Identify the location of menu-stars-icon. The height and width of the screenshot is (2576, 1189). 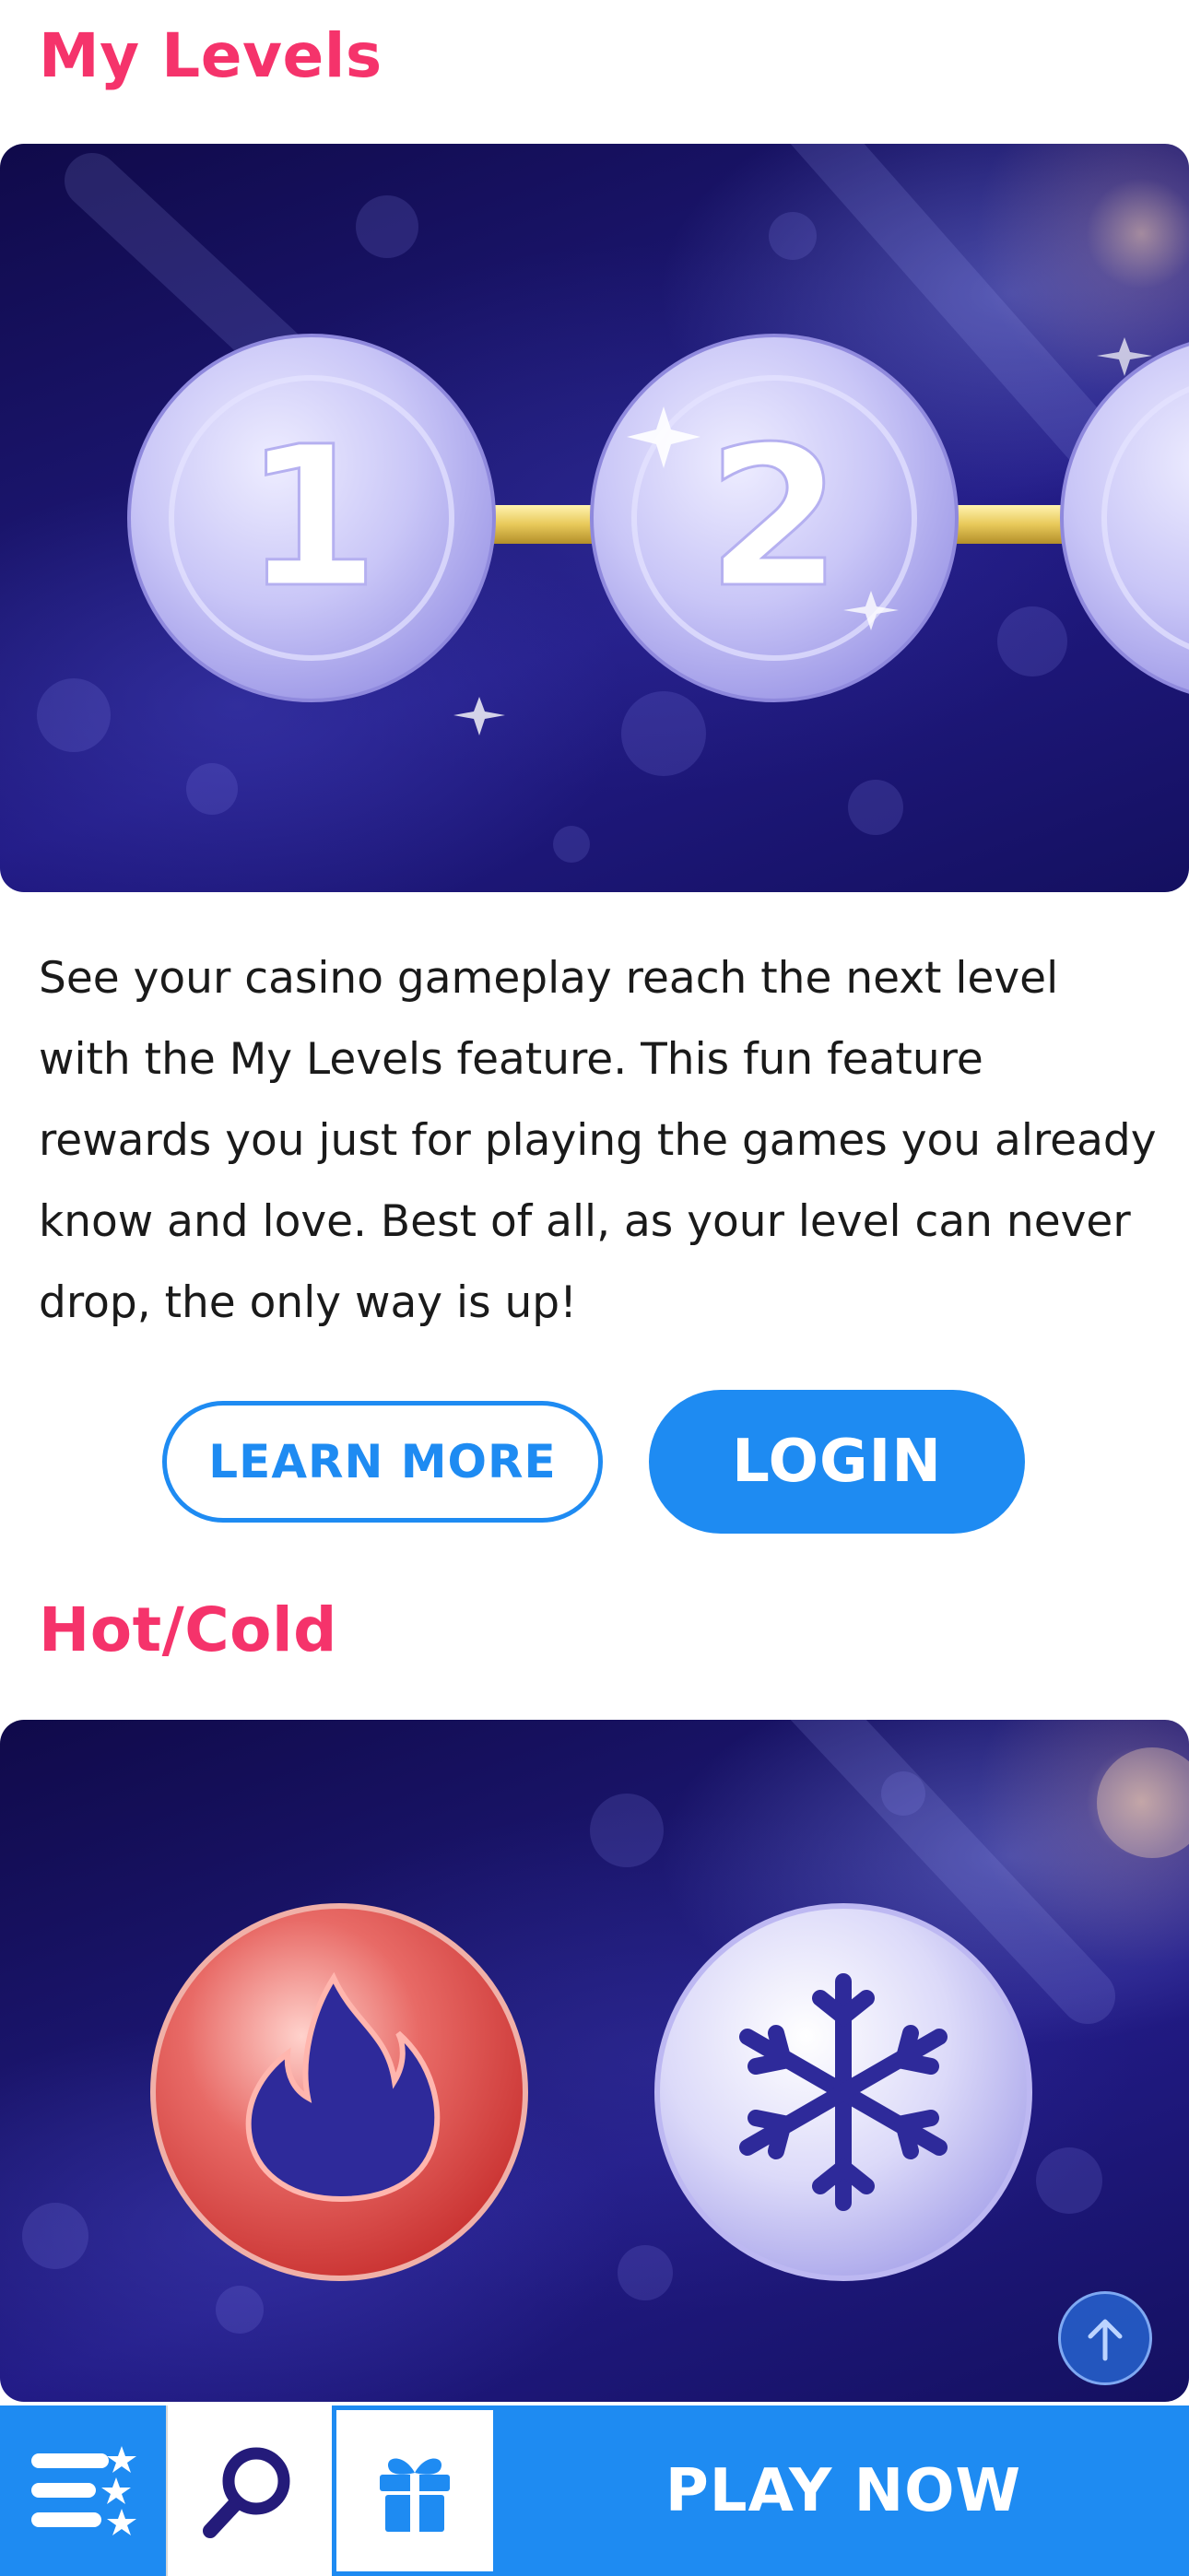
(83, 2490).